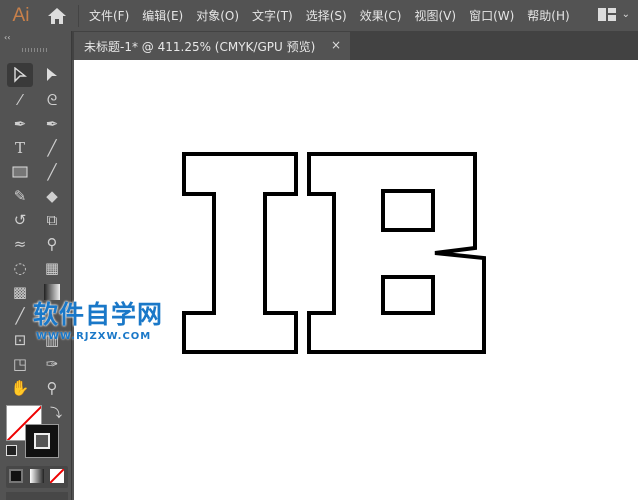 The image size is (638, 500). Describe the element at coordinates (396, 253) in the screenshot. I see `letter-b-outline` at that location.